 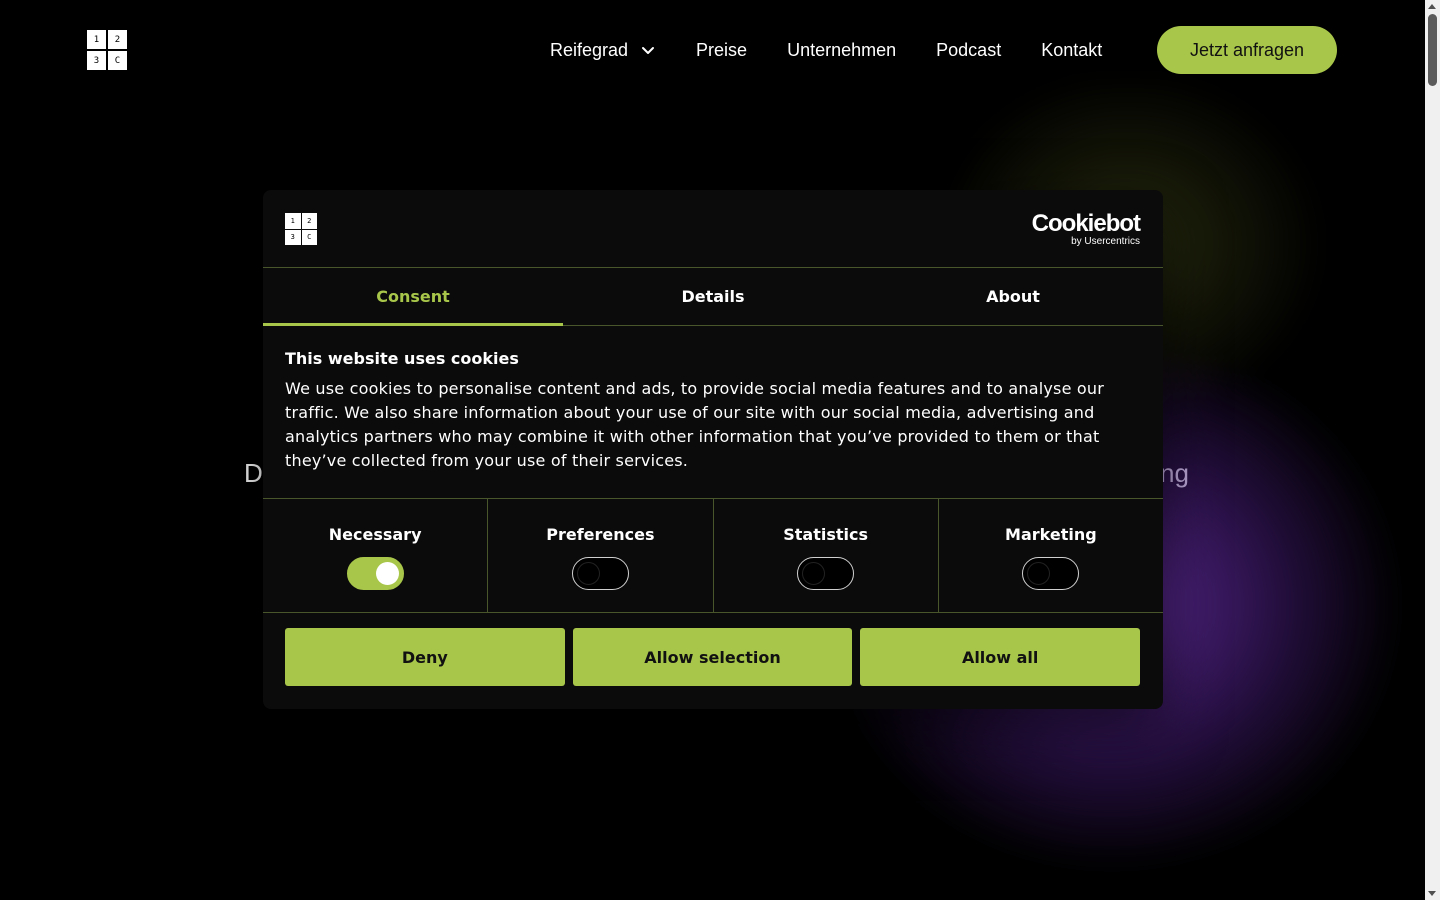 What do you see at coordinates (1432, 6) in the screenshot?
I see `scroll-up-arrow-icon` at bounding box center [1432, 6].